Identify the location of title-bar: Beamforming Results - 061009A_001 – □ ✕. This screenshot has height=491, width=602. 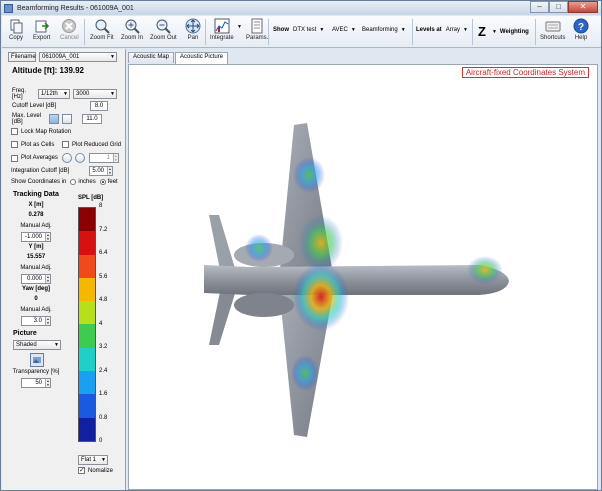
(301, 8).